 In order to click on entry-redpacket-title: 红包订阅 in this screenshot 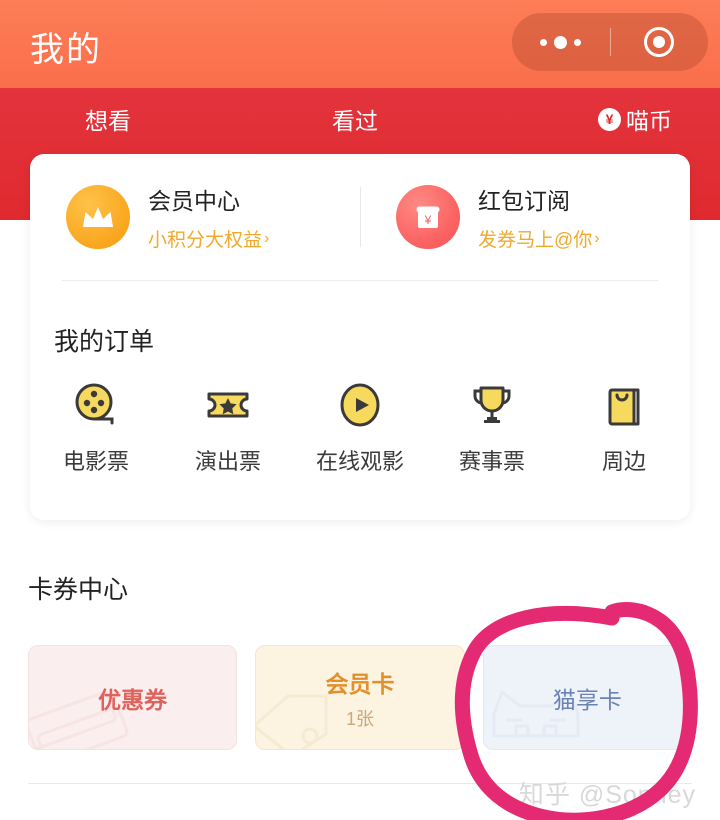, I will do `click(524, 201)`.